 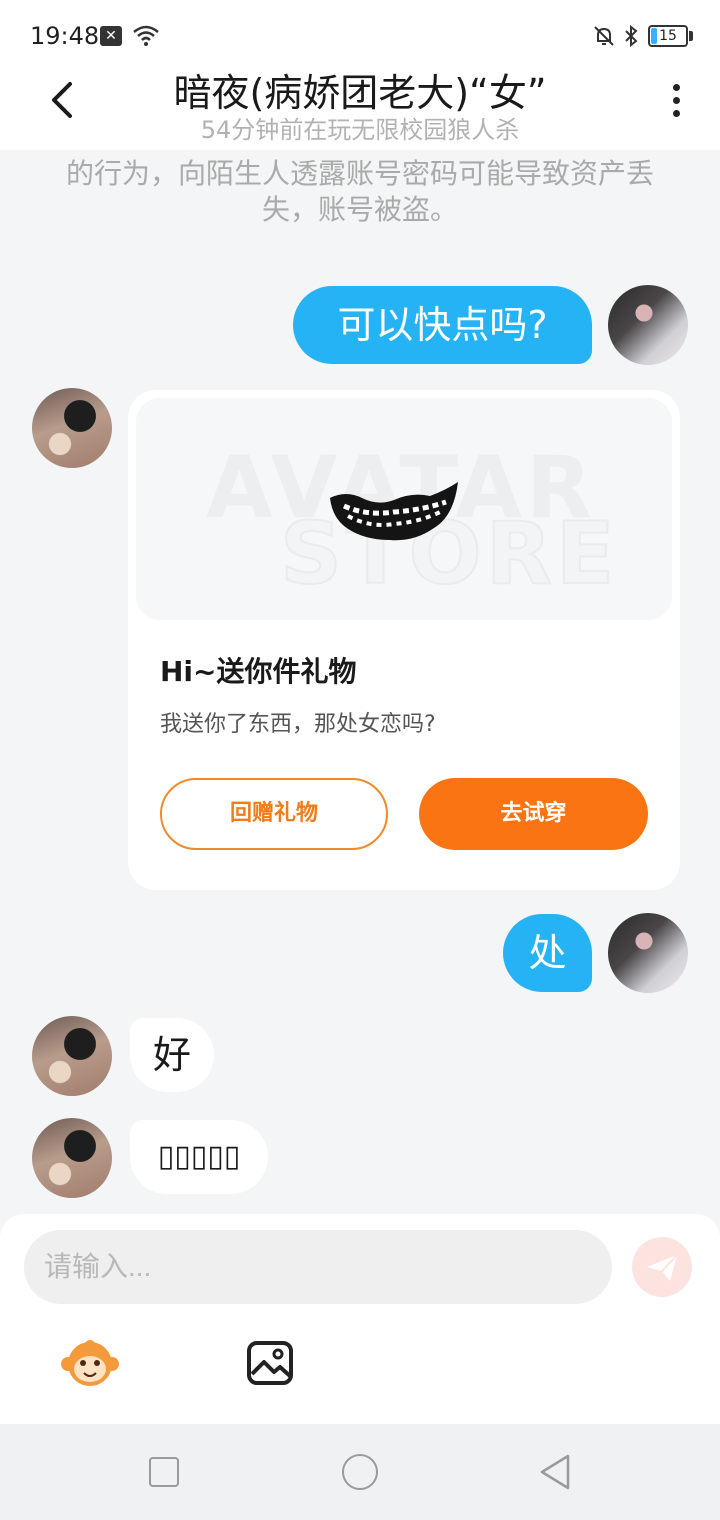 What do you see at coordinates (199, 1157) in the screenshot?
I see `message-bubble-incoming: ▯▯▯▯▯` at bounding box center [199, 1157].